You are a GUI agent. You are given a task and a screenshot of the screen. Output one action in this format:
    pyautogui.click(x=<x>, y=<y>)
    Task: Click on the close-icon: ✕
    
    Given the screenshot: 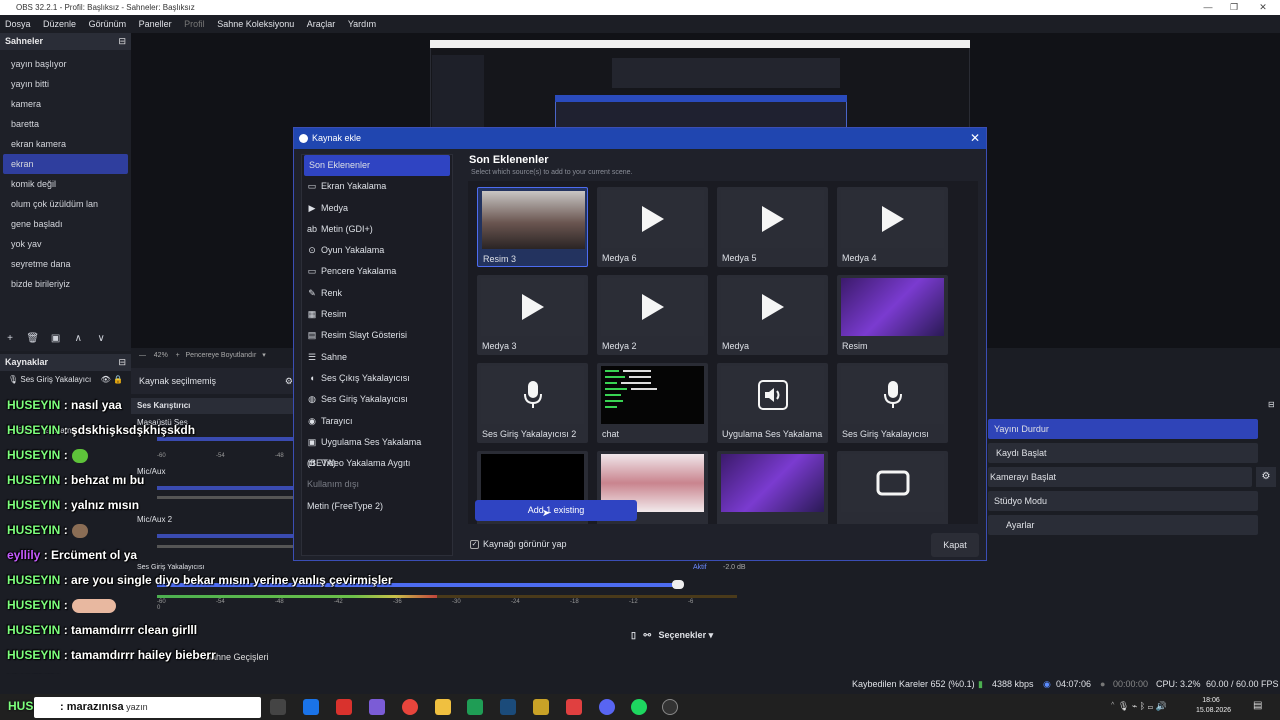 What is the action you would take?
    pyautogui.click(x=975, y=138)
    